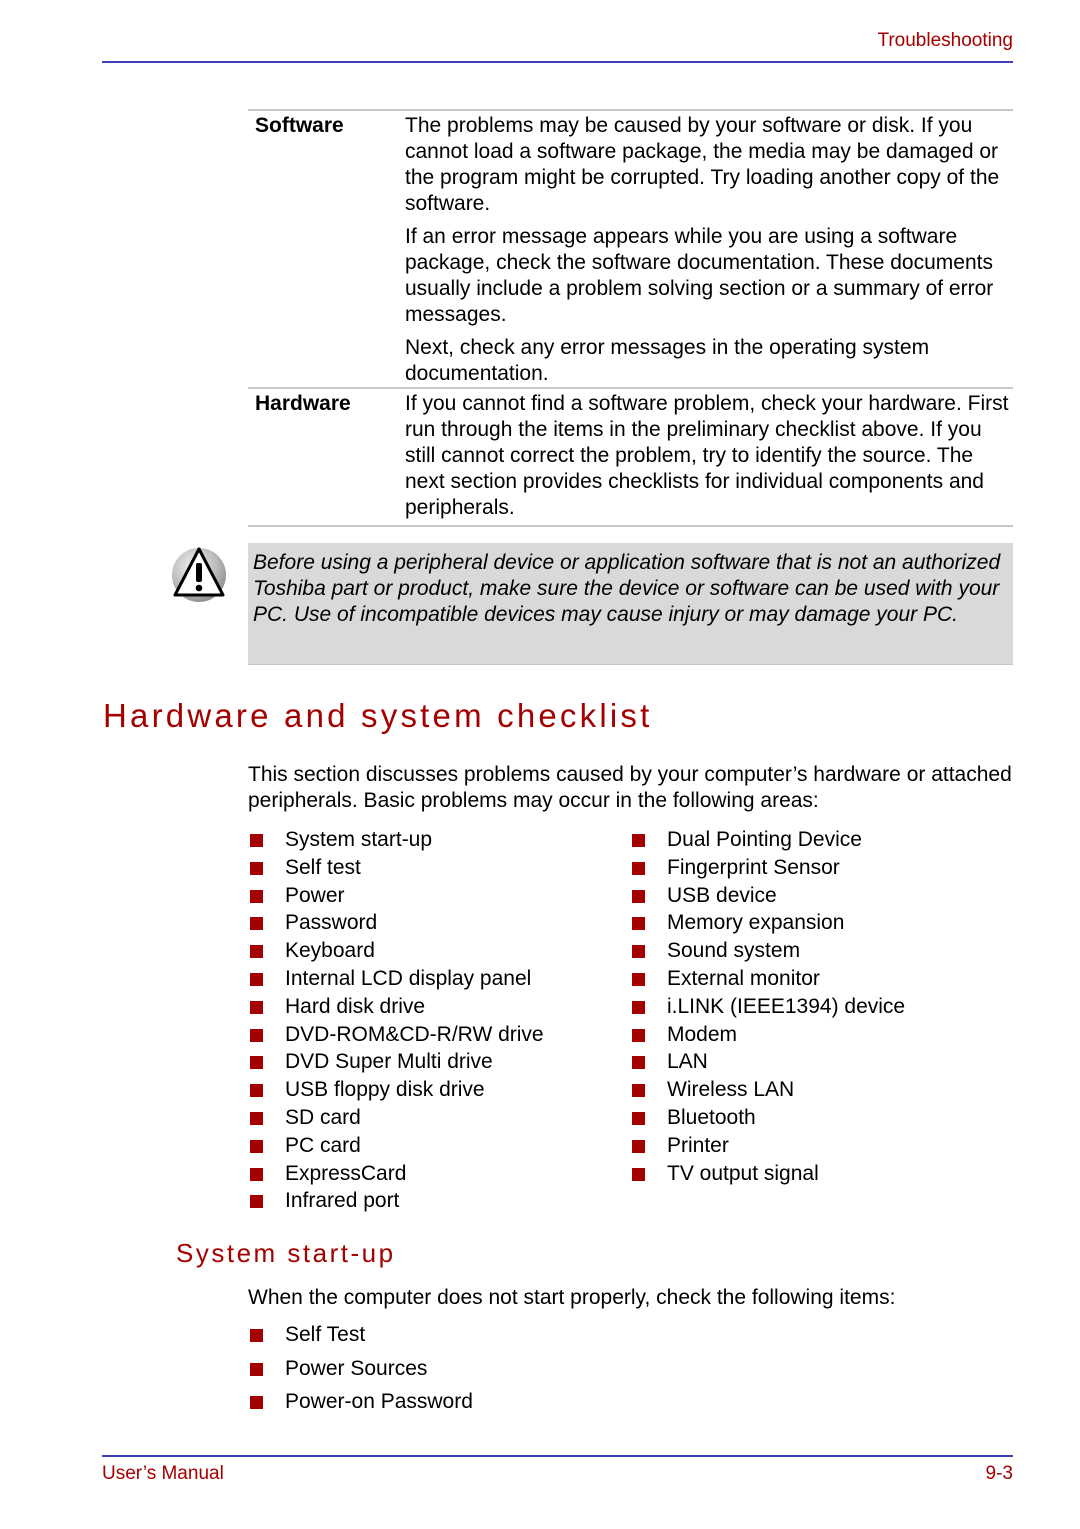 Image resolution: width=1080 pixels, height=1529 pixels. Describe the element at coordinates (768, 1118) in the screenshot. I see `list-item: Bluetooth` at that location.